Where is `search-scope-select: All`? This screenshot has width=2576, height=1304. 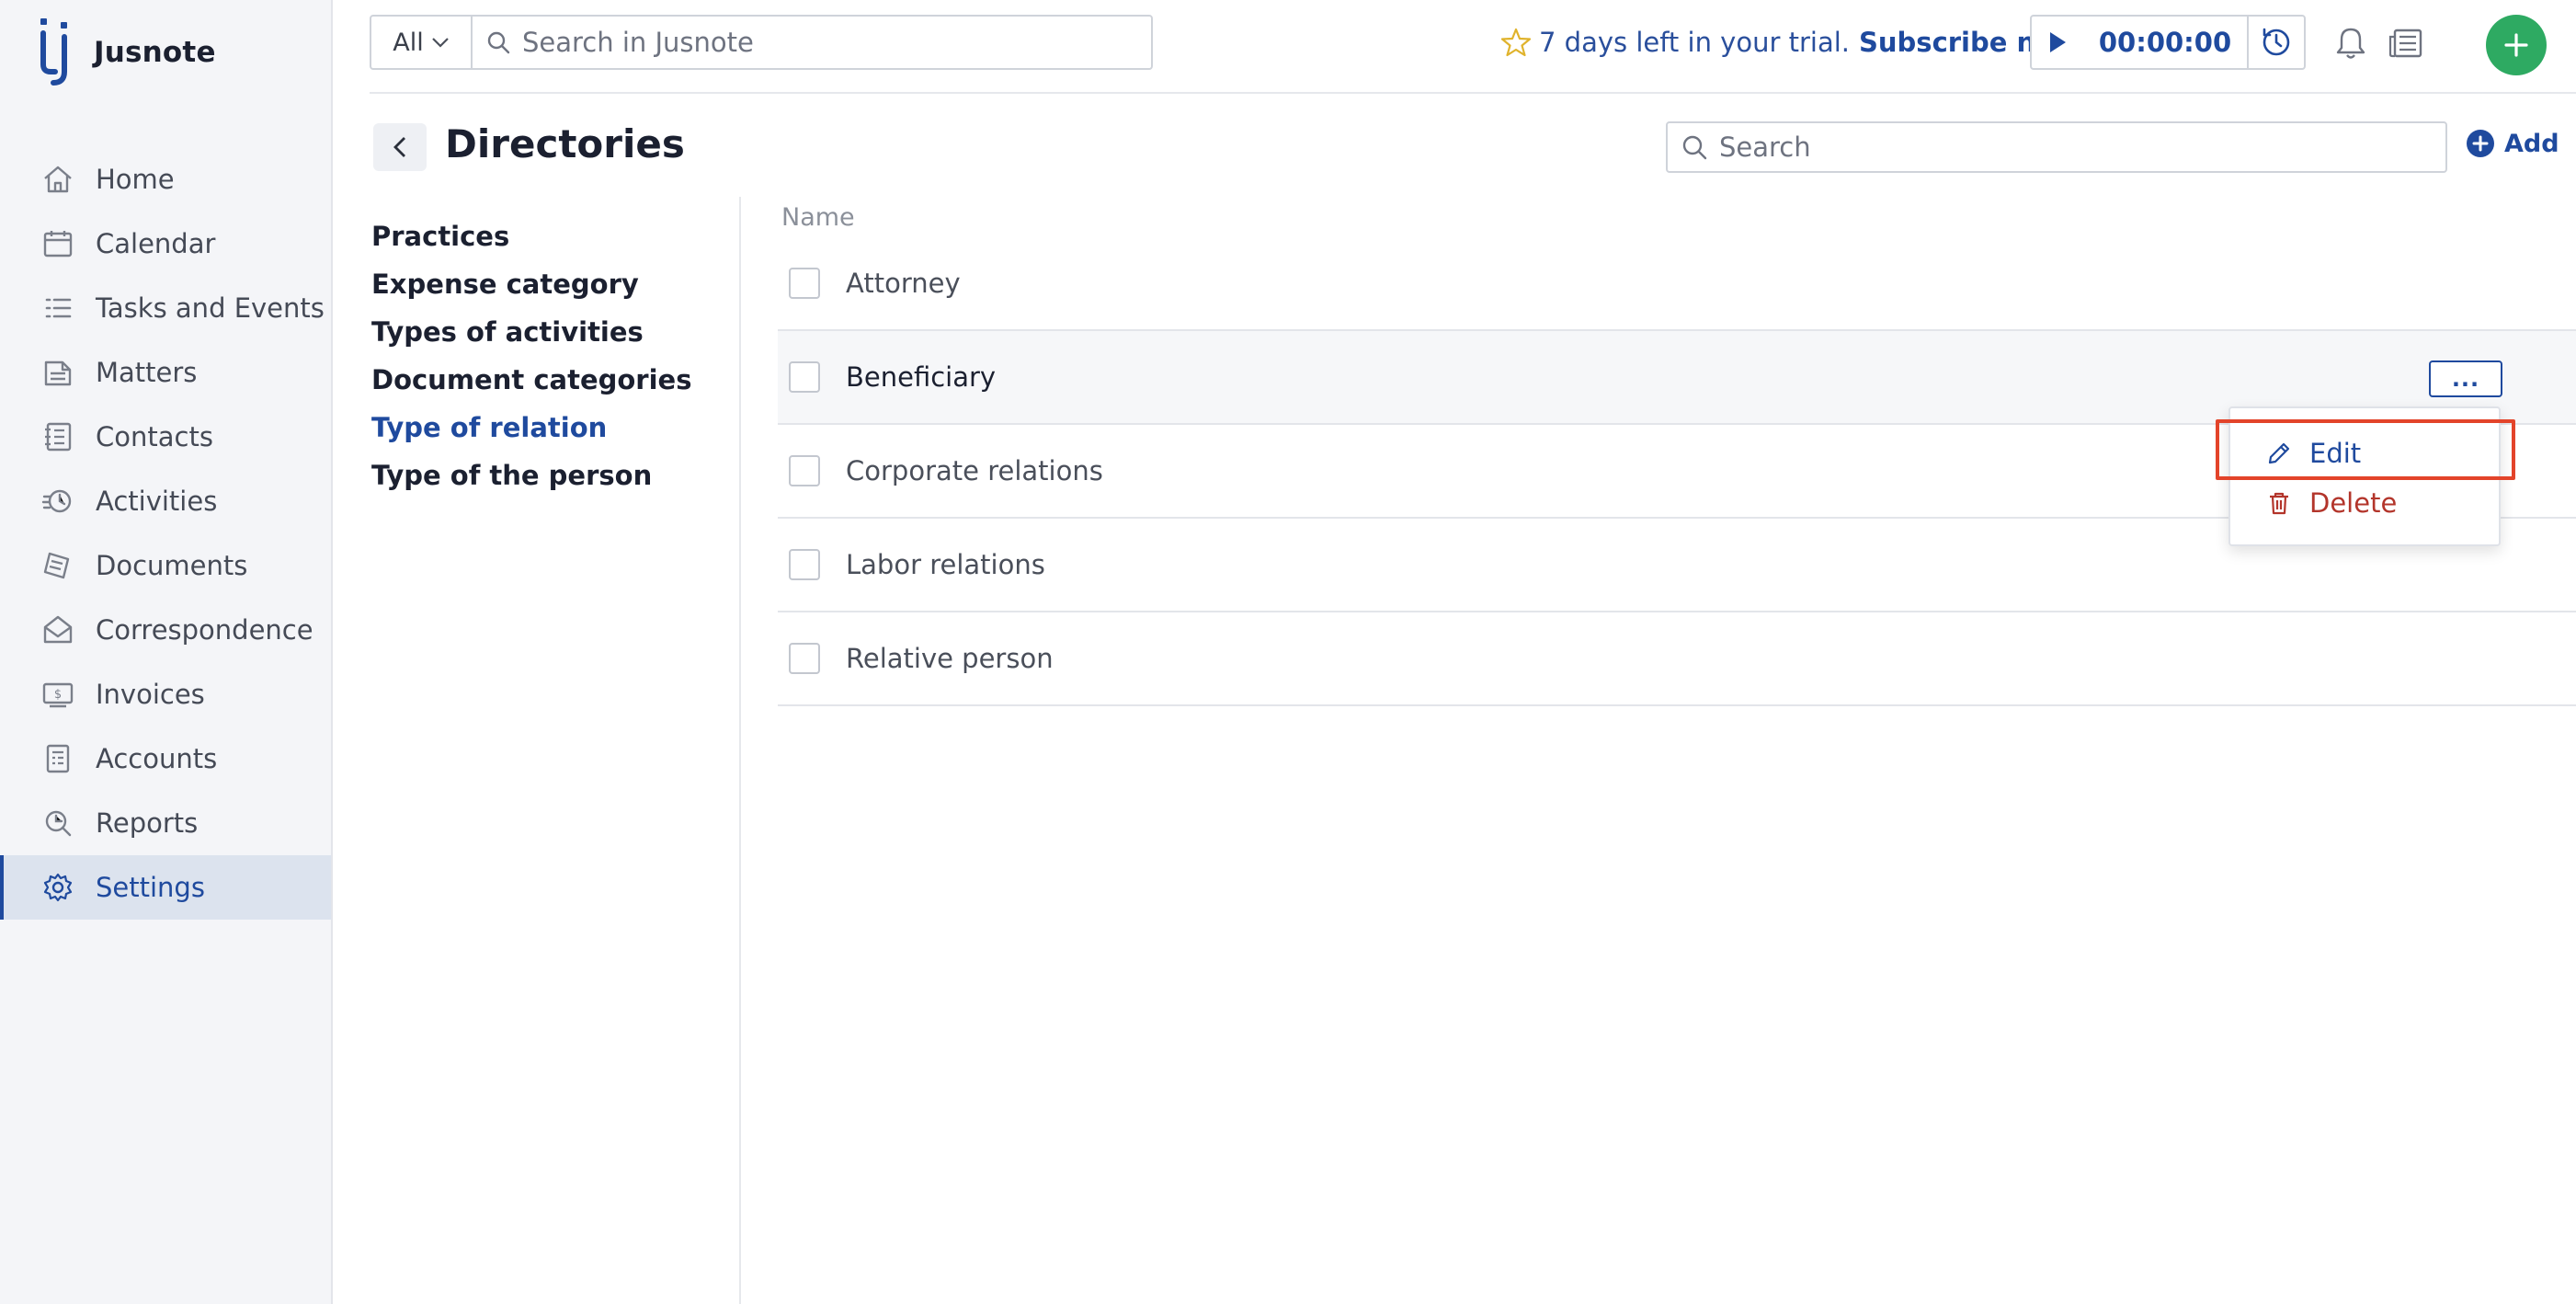 search-scope-select: All is located at coordinates (422, 43).